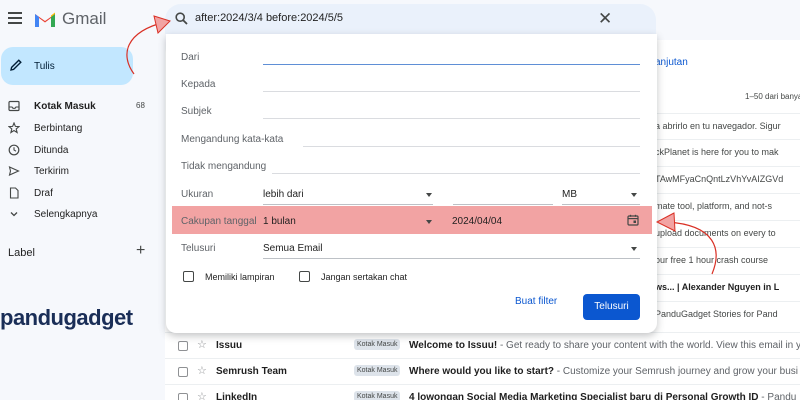 This screenshot has height=400, width=800. I want to click on search-bar: after:2024/3/4 before:2024/5/5 ✕, so click(410, 19).